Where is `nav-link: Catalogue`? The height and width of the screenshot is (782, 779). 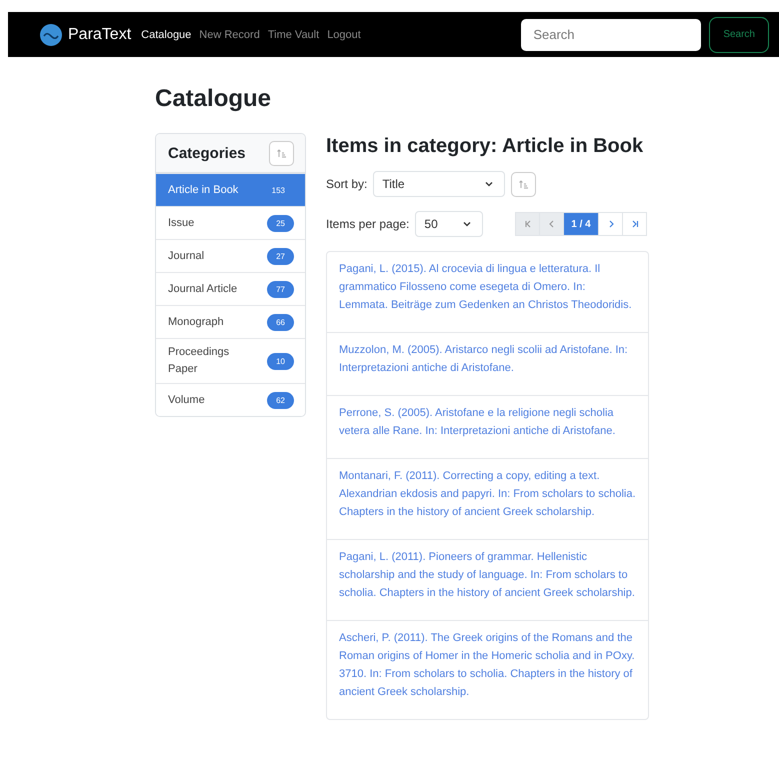 nav-link: Catalogue is located at coordinates (166, 34).